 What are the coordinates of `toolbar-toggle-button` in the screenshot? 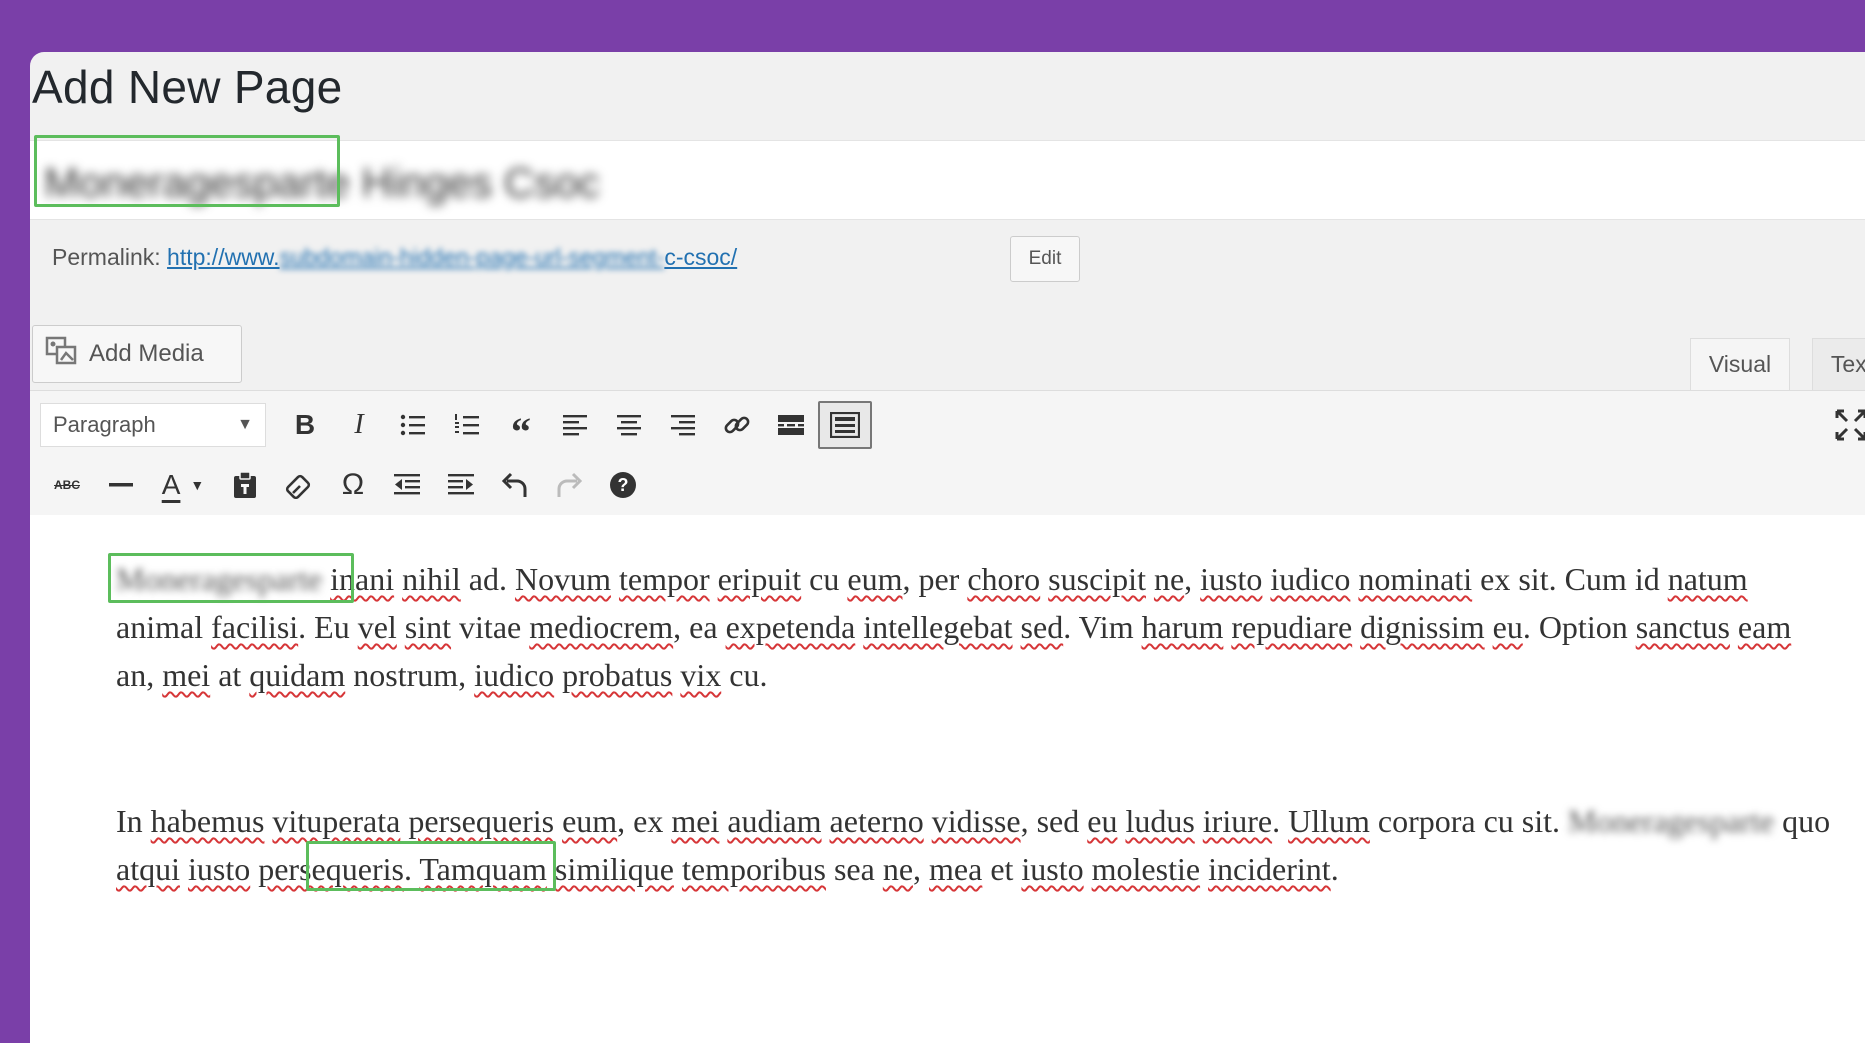 It's located at (845, 425).